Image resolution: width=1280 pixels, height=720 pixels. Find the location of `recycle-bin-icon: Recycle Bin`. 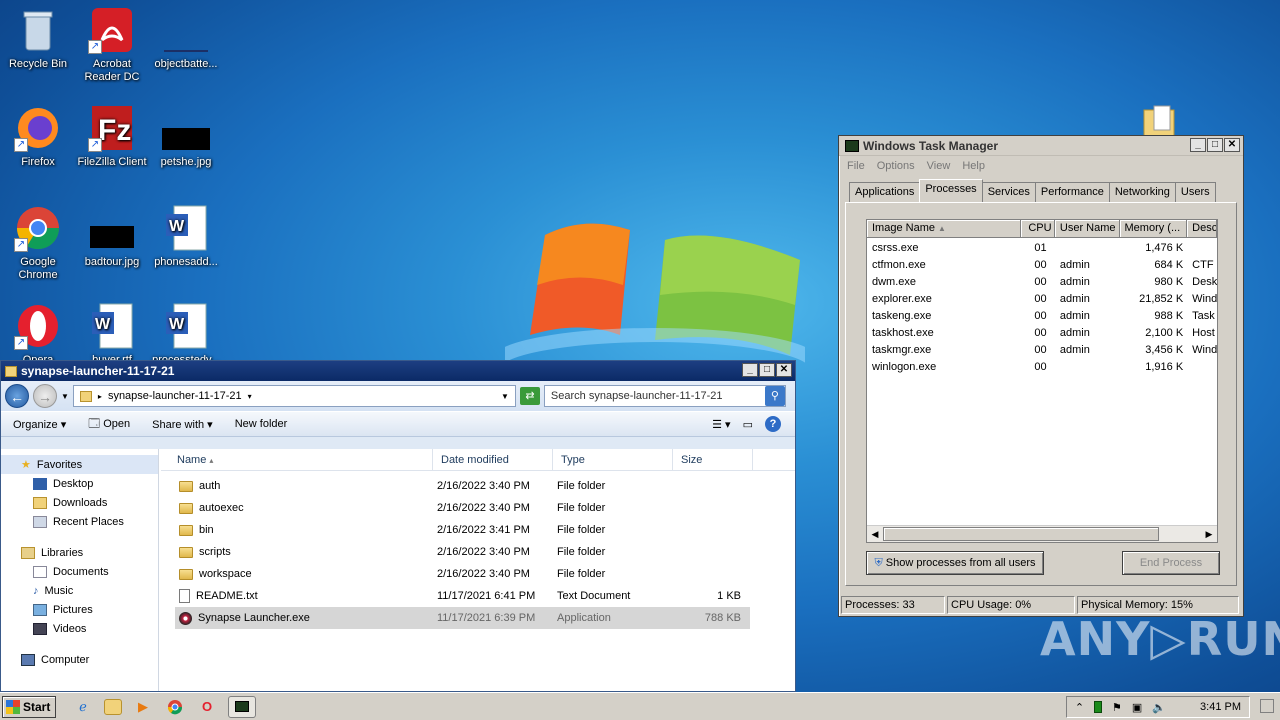

recycle-bin-icon: Recycle Bin is located at coordinates (38, 38).